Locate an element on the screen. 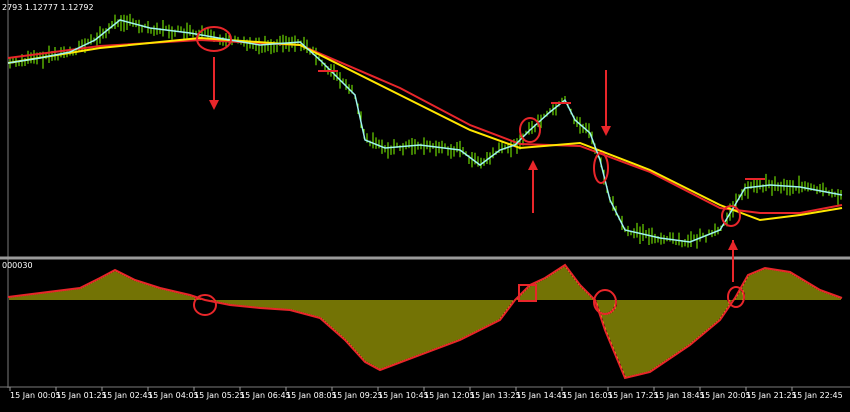 The width and height of the screenshot is (850, 412). time-label: 15 Jan 00:05 is located at coordinates (35, 395).